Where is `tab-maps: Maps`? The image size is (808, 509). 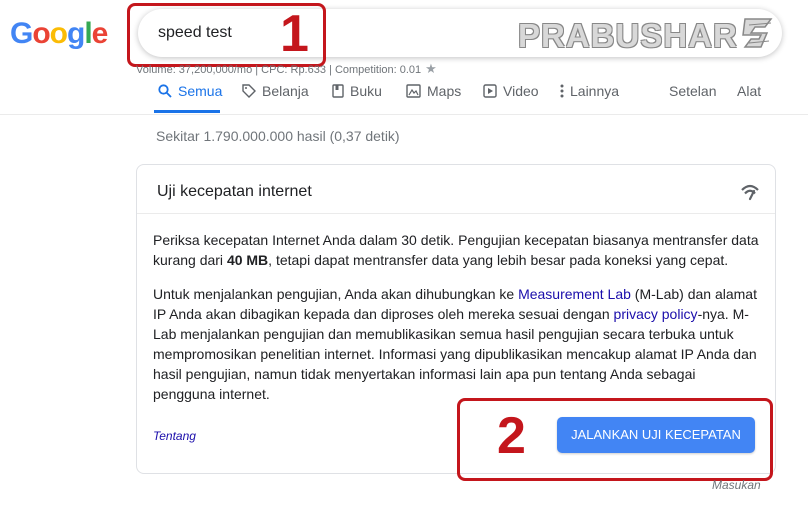
tab-maps: Maps is located at coordinates (433, 91).